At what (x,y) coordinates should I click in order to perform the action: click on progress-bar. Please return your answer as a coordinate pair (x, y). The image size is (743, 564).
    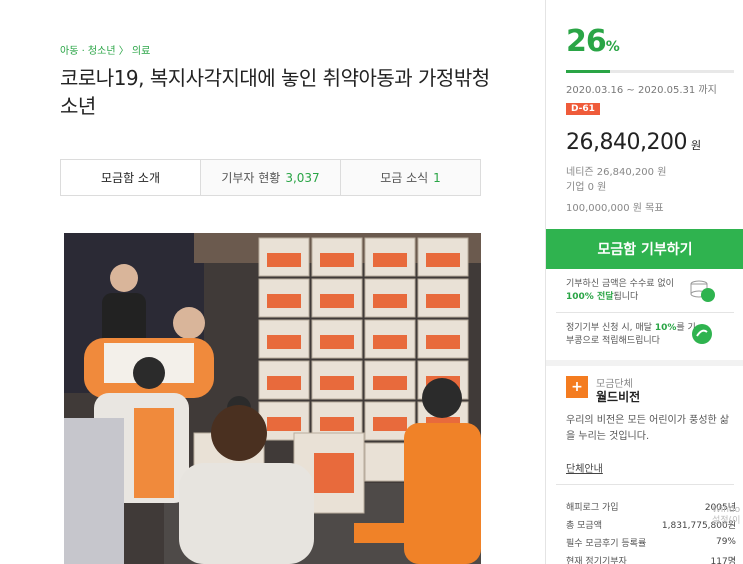
    Looking at the image, I should click on (650, 71).